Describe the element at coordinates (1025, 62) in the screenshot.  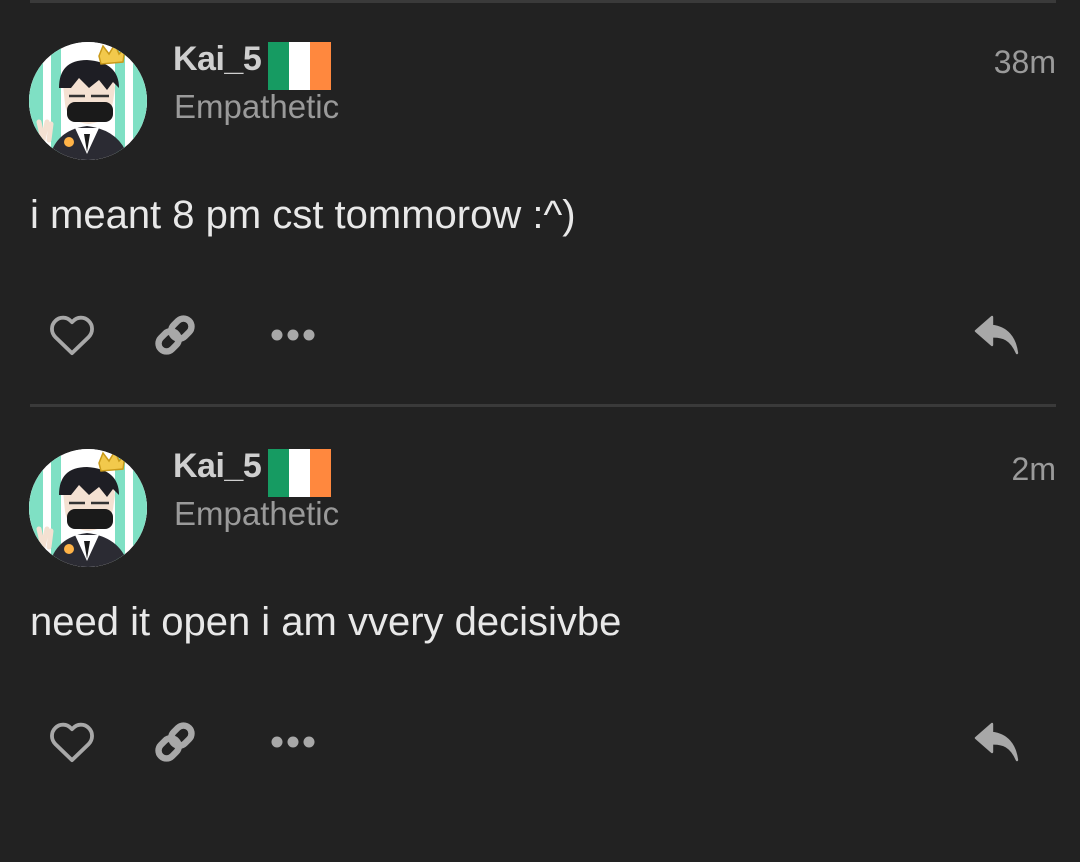
I see `timestamp: 38m` at that location.